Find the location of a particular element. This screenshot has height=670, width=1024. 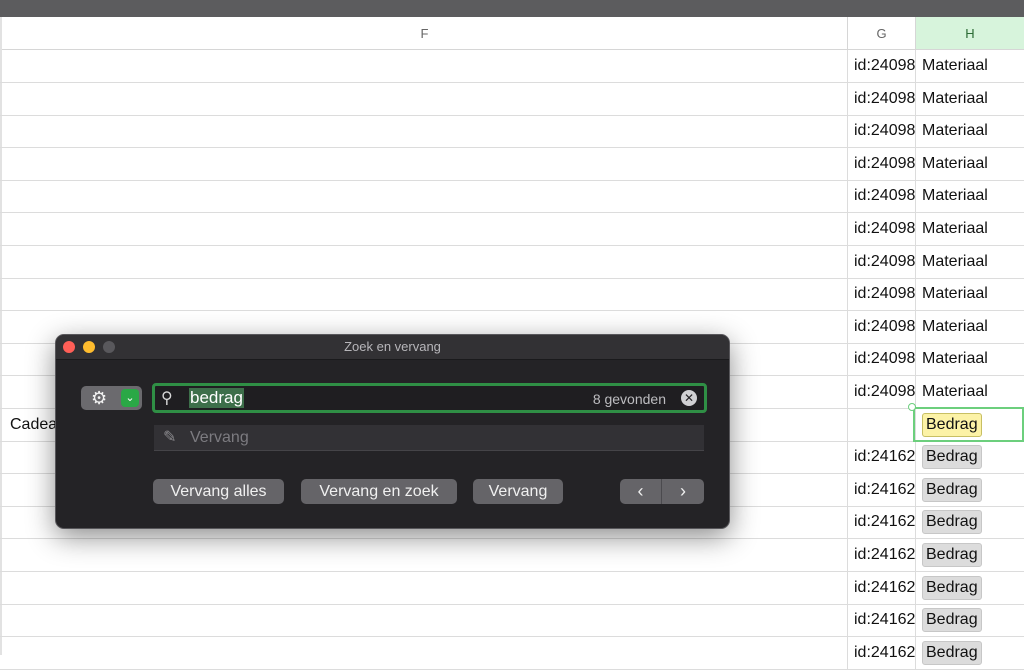

replace-all-button: Vervang alles is located at coordinates (218, 491).